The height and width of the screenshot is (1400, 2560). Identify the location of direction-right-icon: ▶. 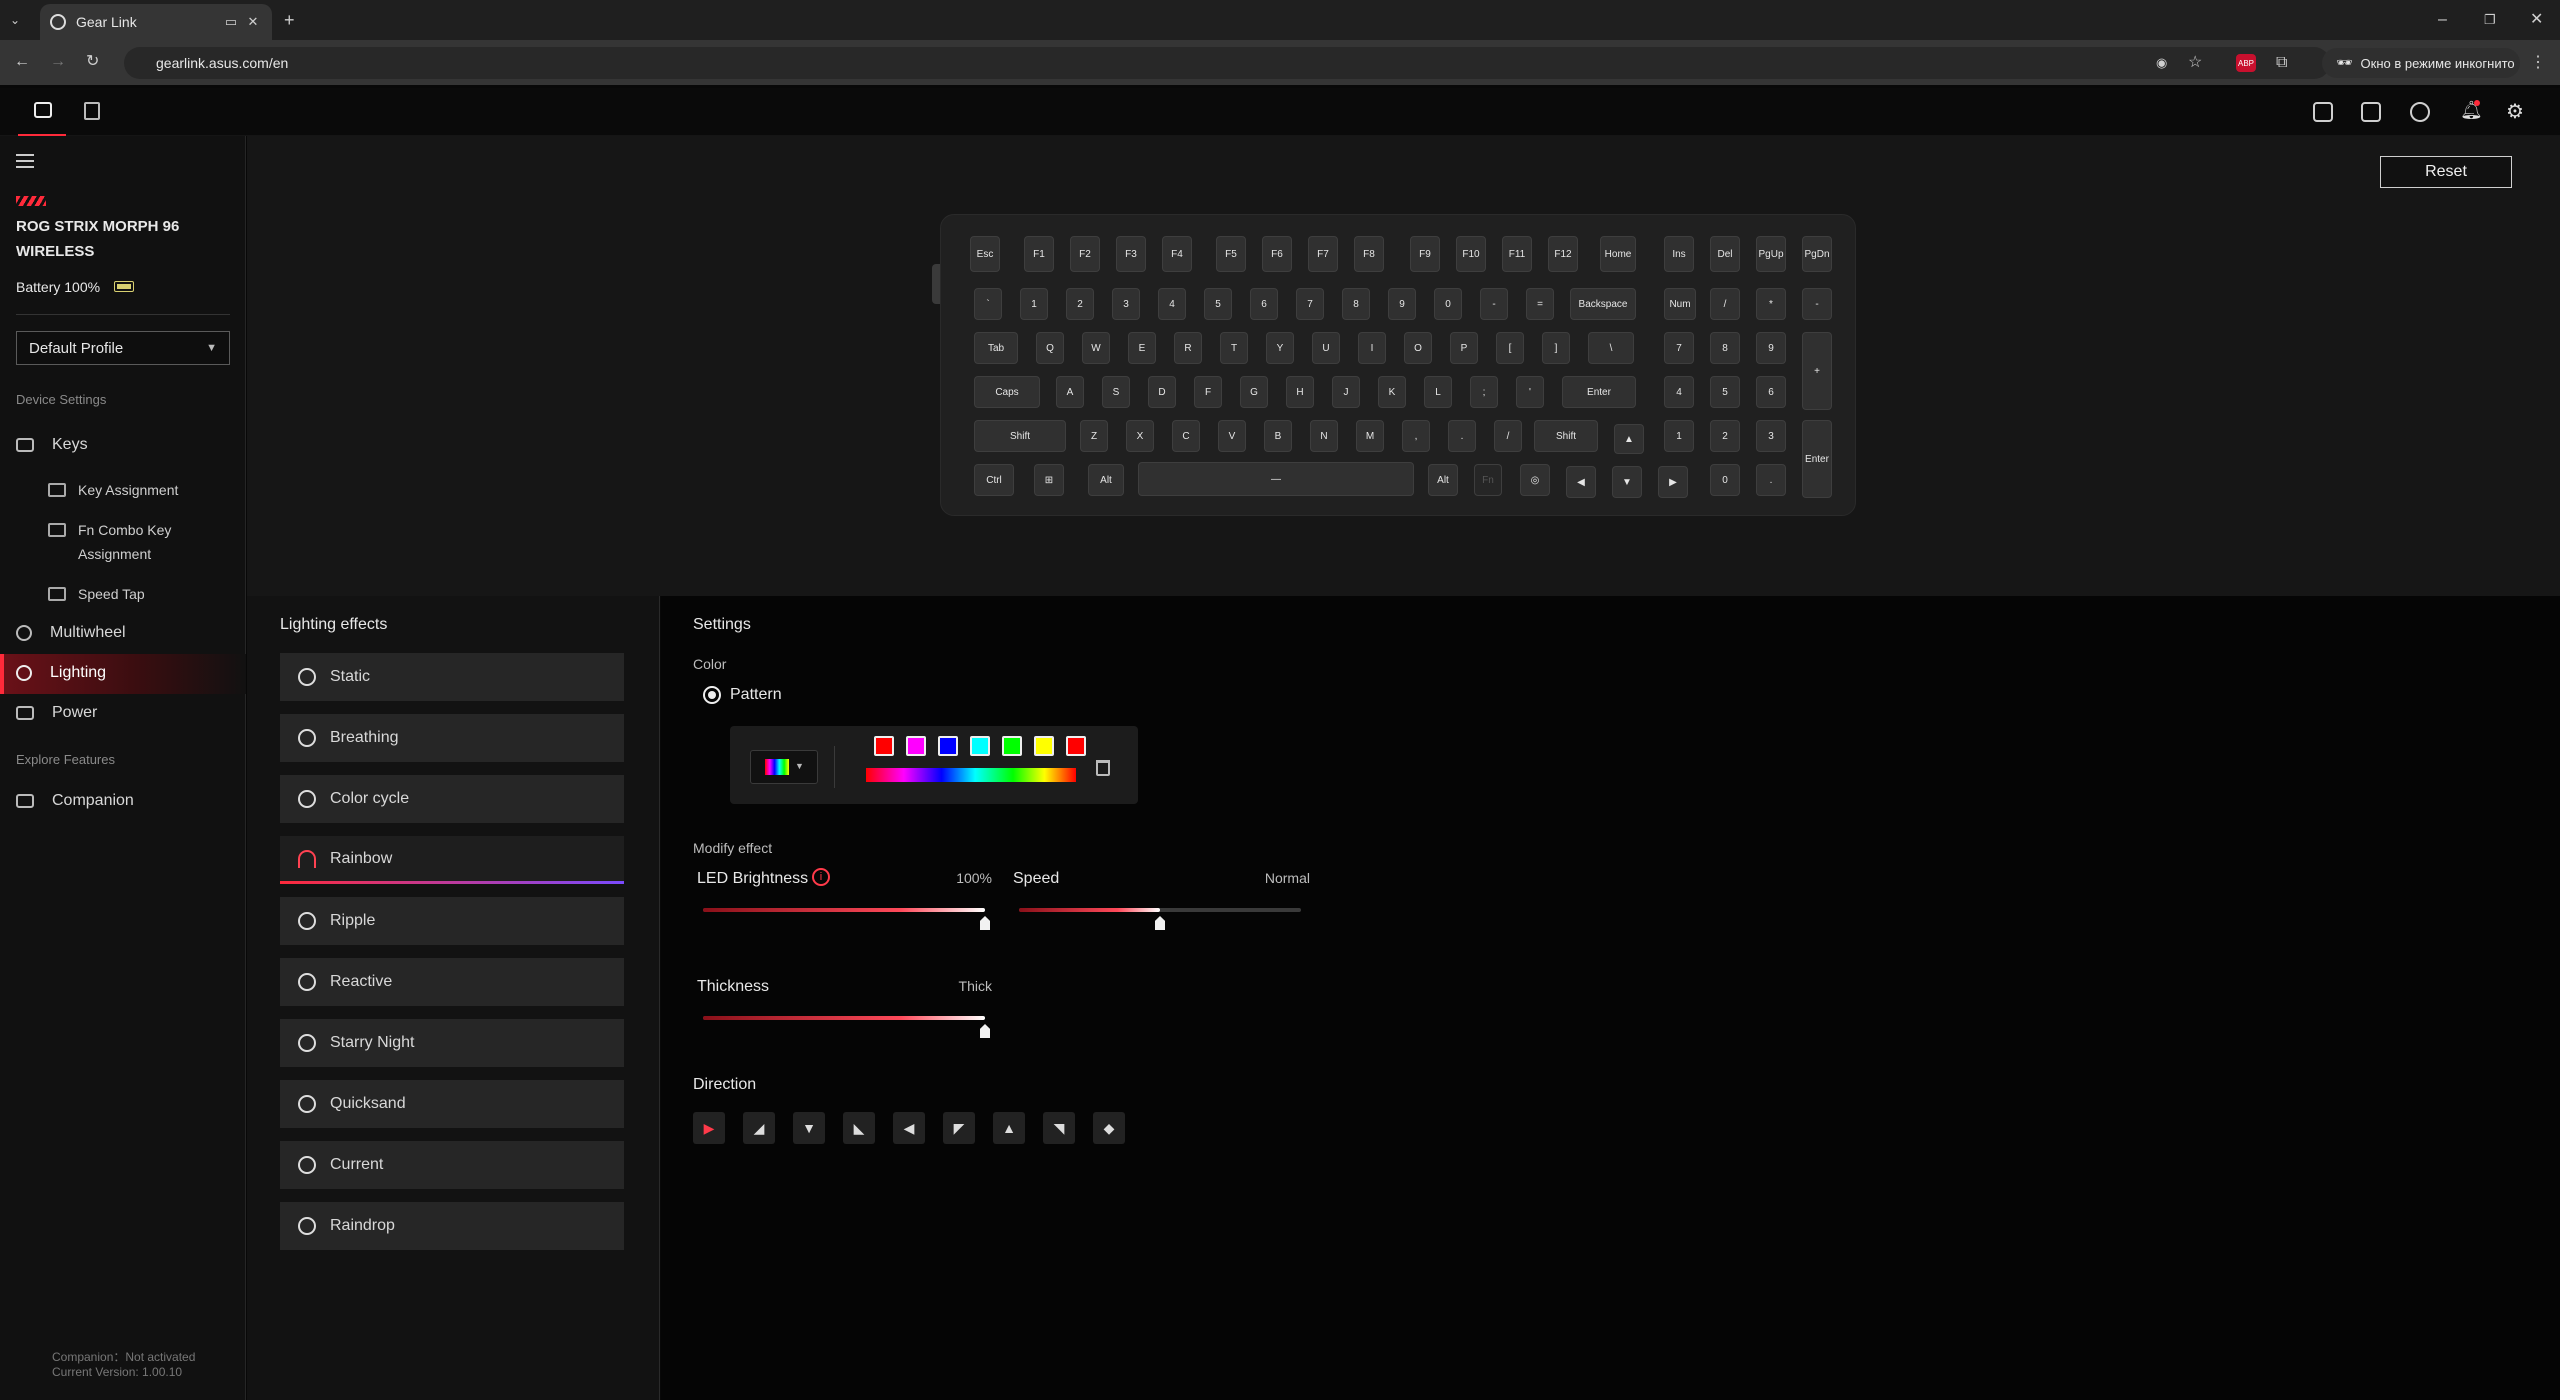
(709, 1128).